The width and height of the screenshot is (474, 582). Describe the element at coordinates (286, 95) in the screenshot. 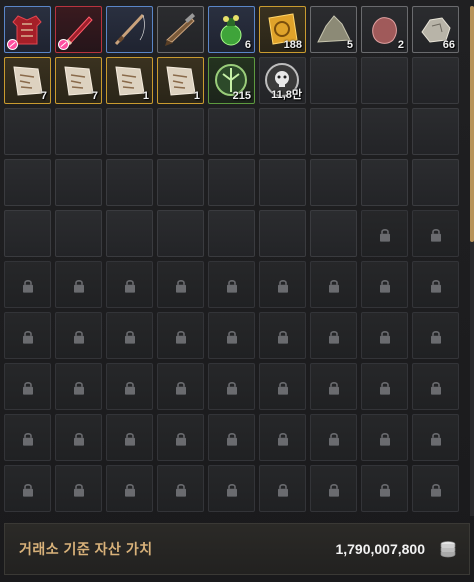

I see `item-quantity: 11,8만` at that location.